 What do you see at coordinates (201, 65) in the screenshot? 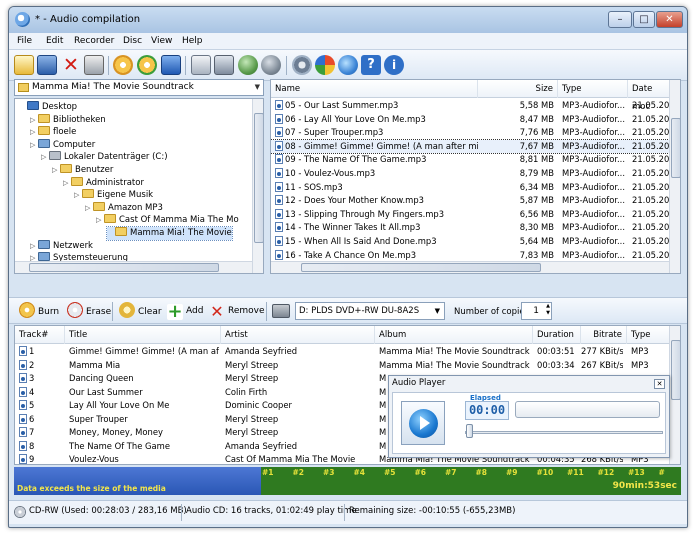
I see `copy-icon` at bounding box center [201, 65].